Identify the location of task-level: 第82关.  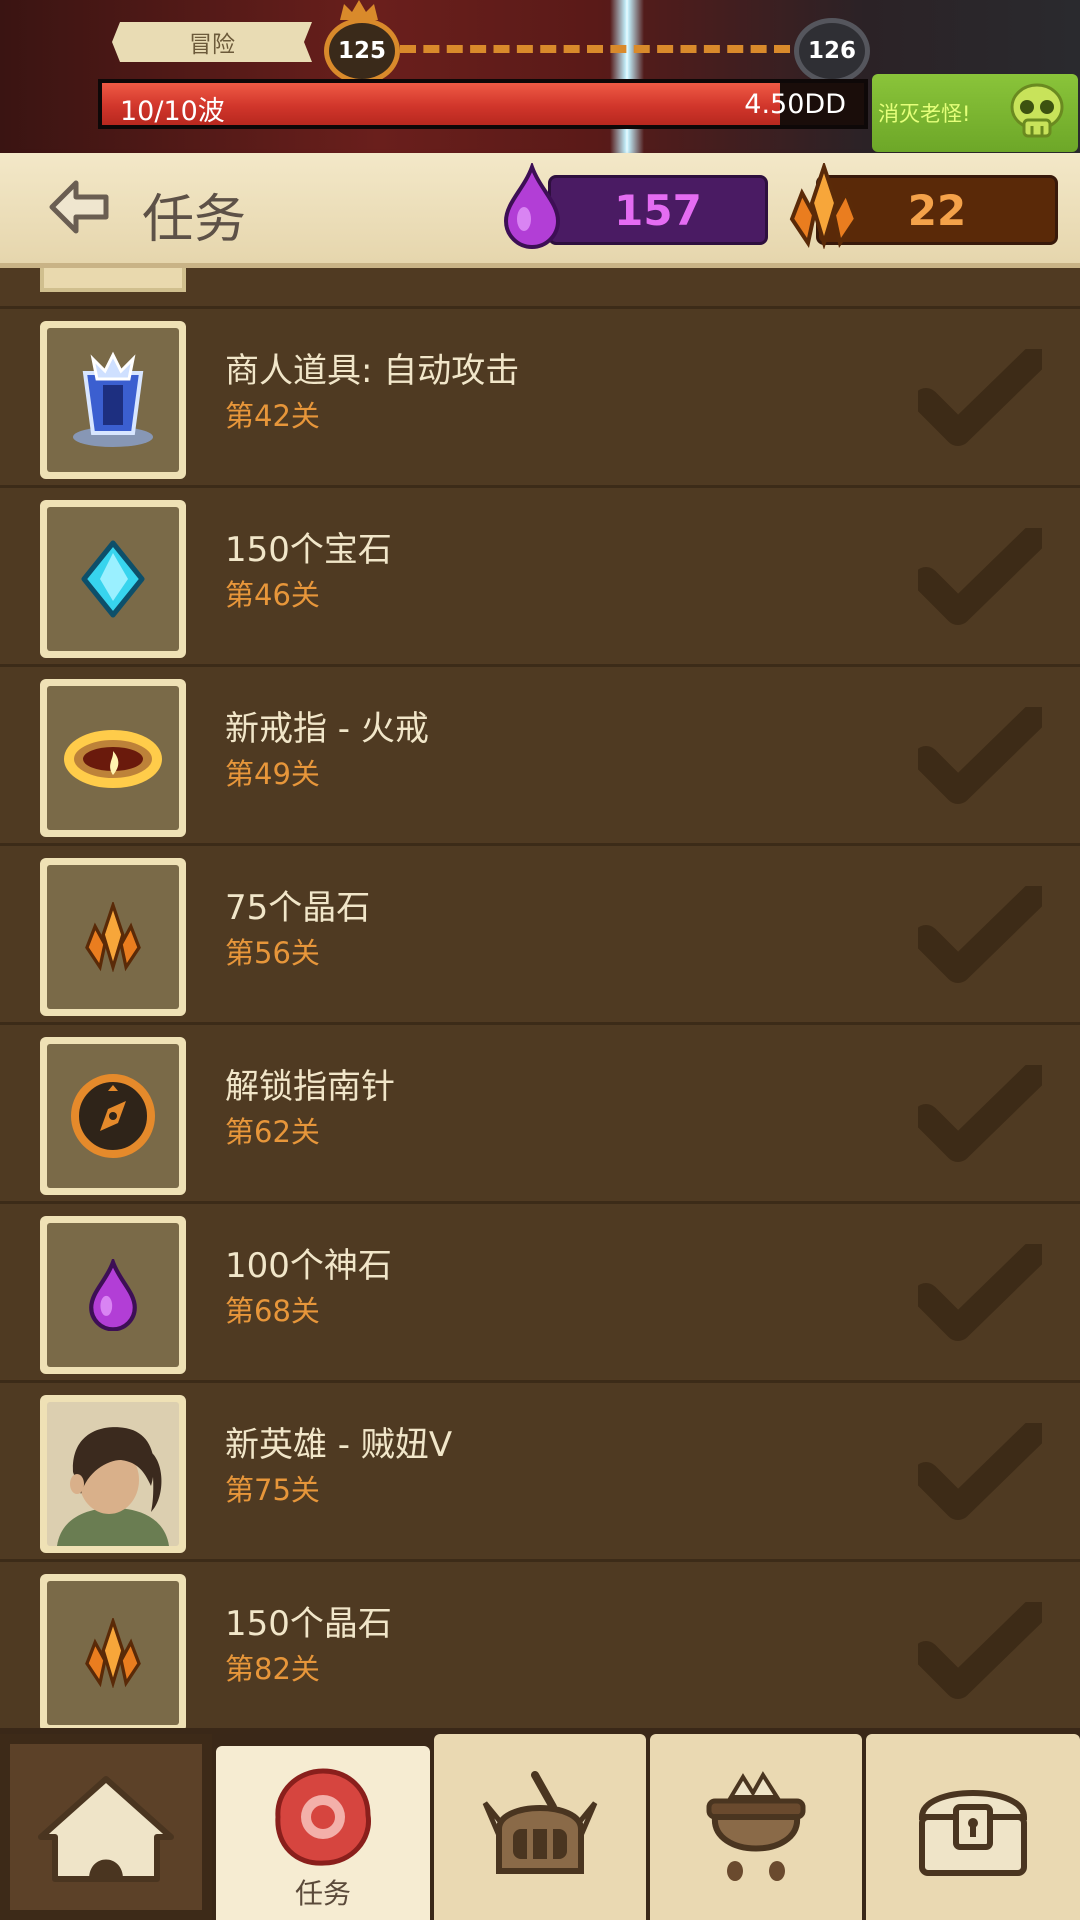
(272, 1669).